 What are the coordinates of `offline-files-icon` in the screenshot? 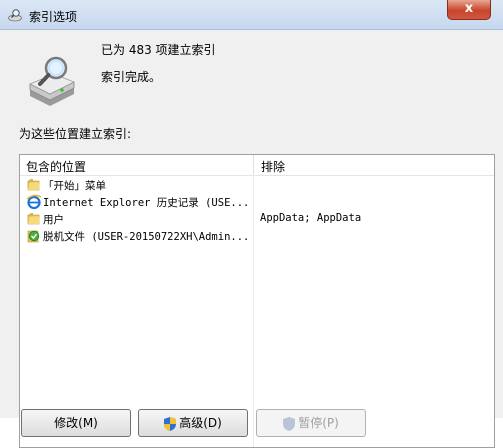 It's located at (33, 236).